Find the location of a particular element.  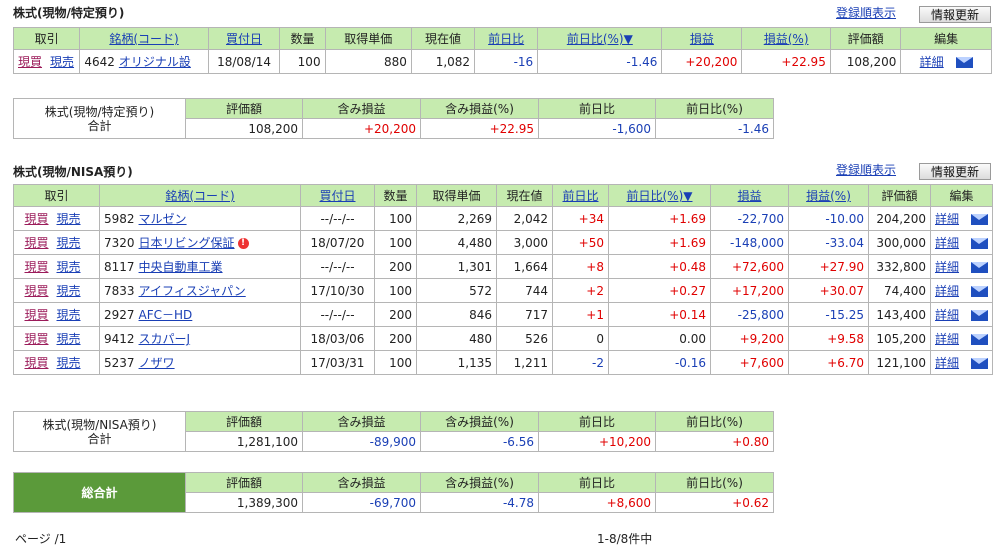

stock-name-link: マルゼン is located at coordinates (163, 219).